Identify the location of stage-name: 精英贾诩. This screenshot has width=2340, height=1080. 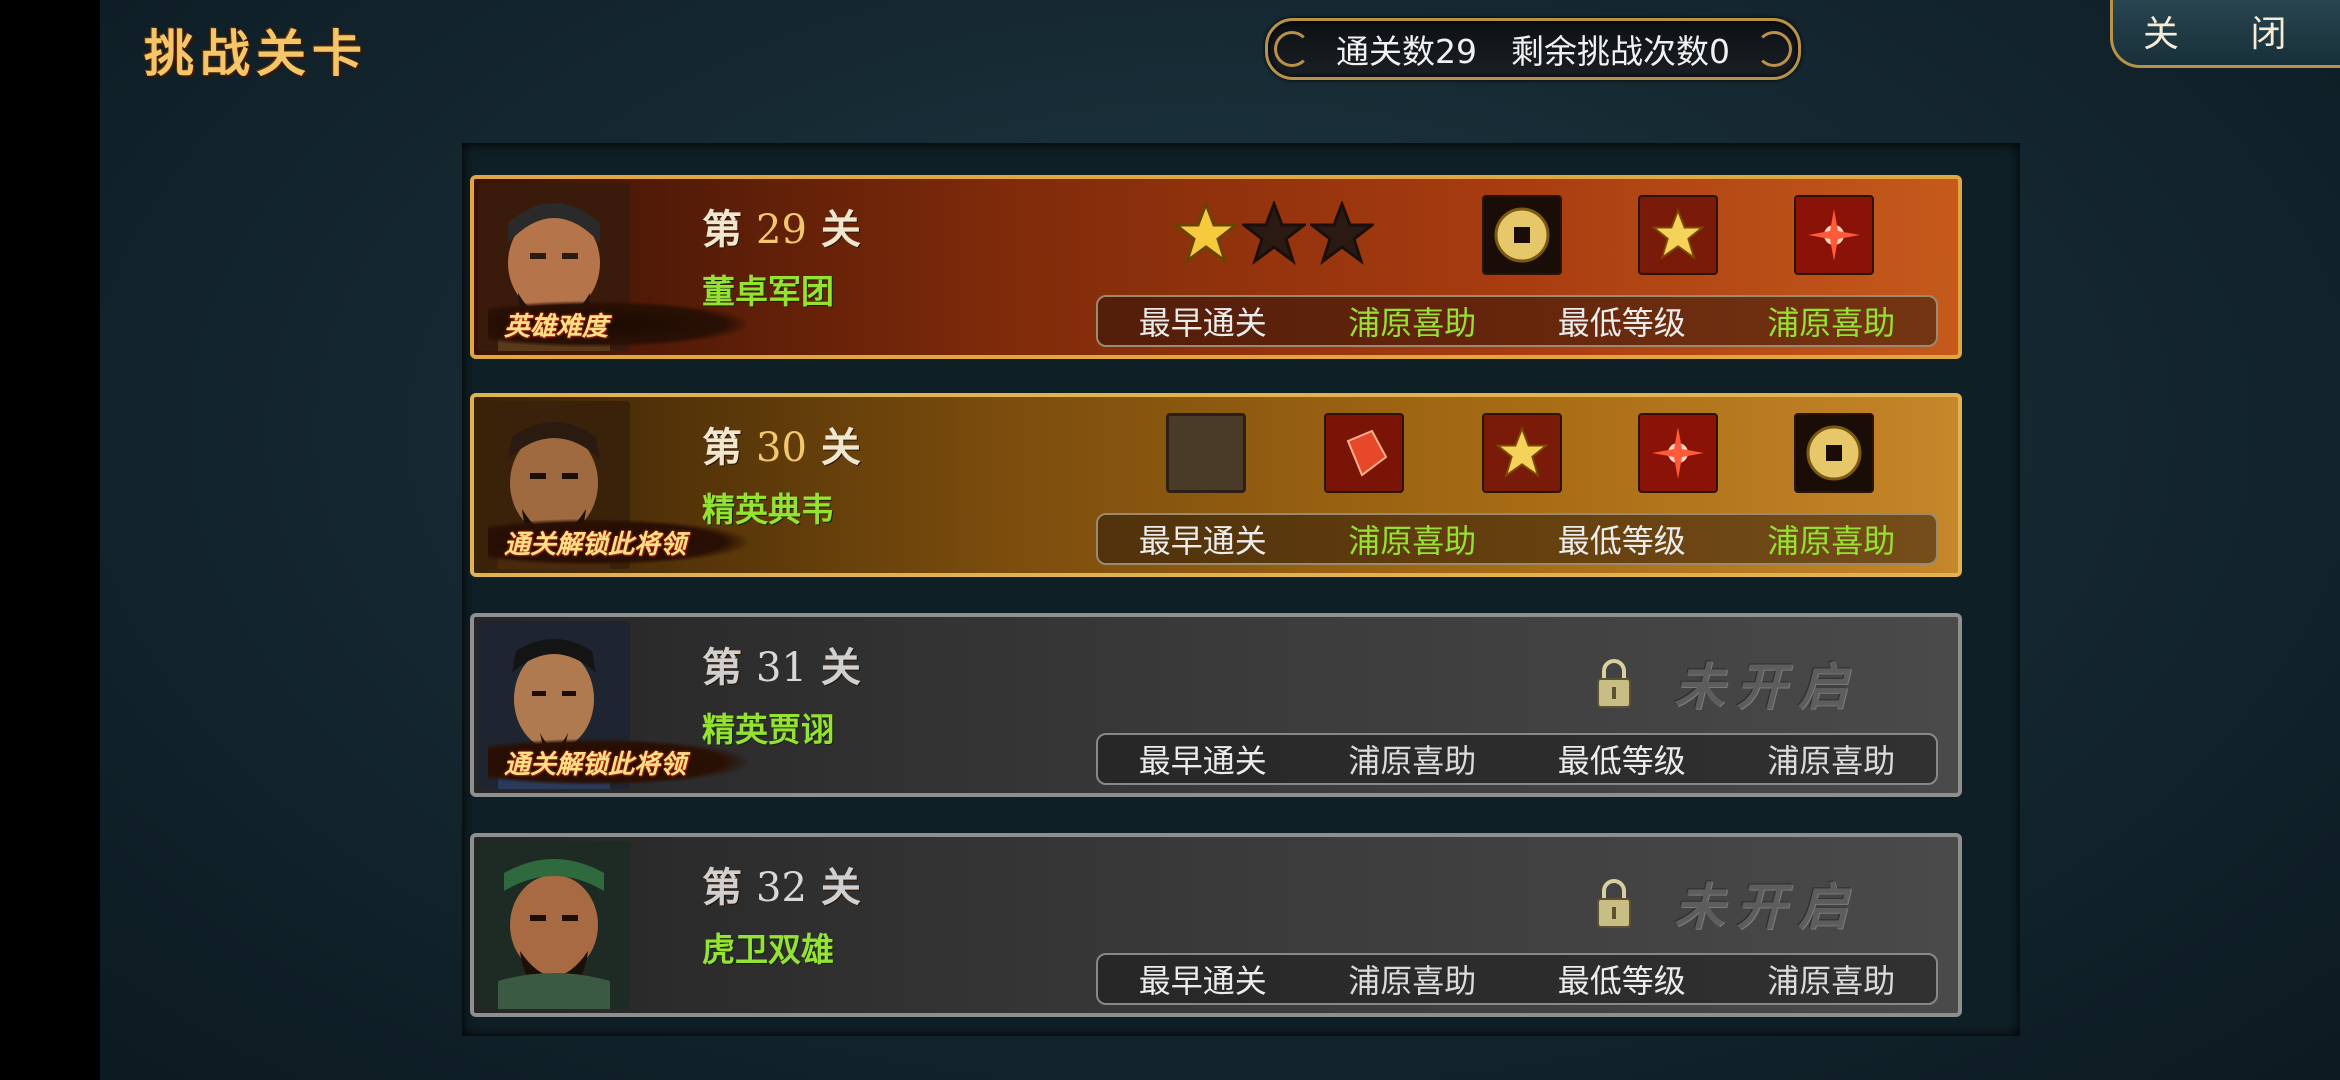
(768, 729).